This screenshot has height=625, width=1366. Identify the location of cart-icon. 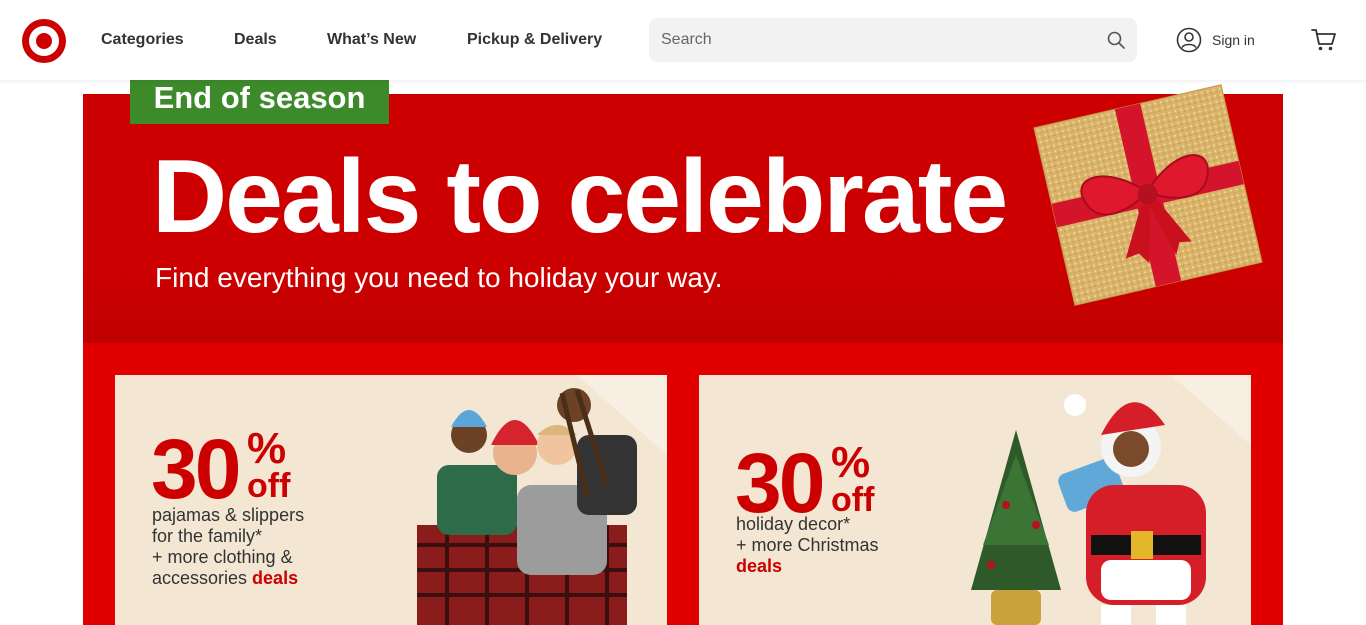
(1324, 40).